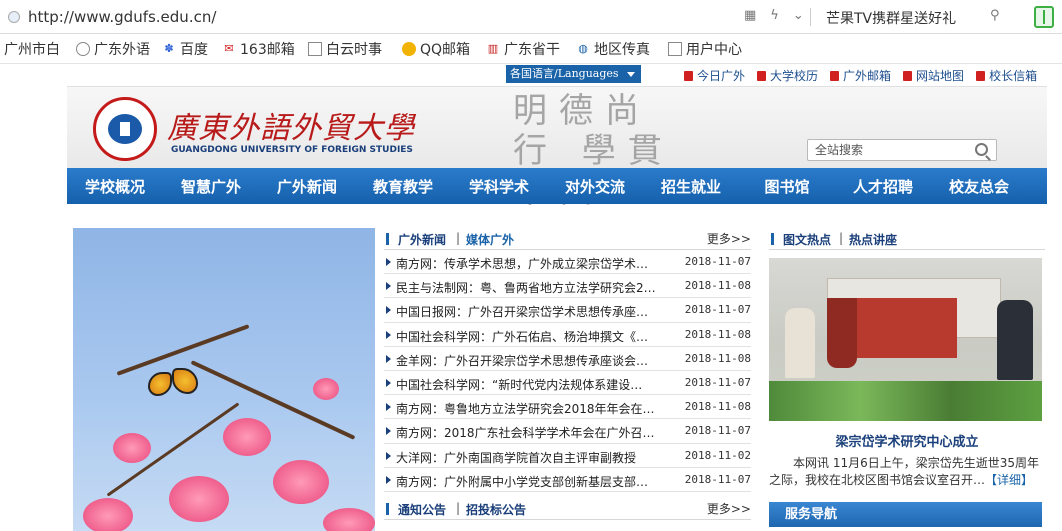 The height and width of the screenshot is (531, 1062). What do you see at coordinates (567, 456) in the screenshot?
I see `list-item: 大洋网：广外南国商学院首次自主评审副教授 2018-11-02` at bounding box center [567, 456].